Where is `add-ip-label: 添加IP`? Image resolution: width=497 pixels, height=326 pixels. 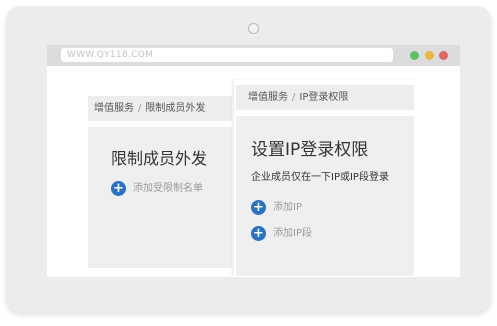
add-ip-label: 添加IP is located at coordinates (287, 207).